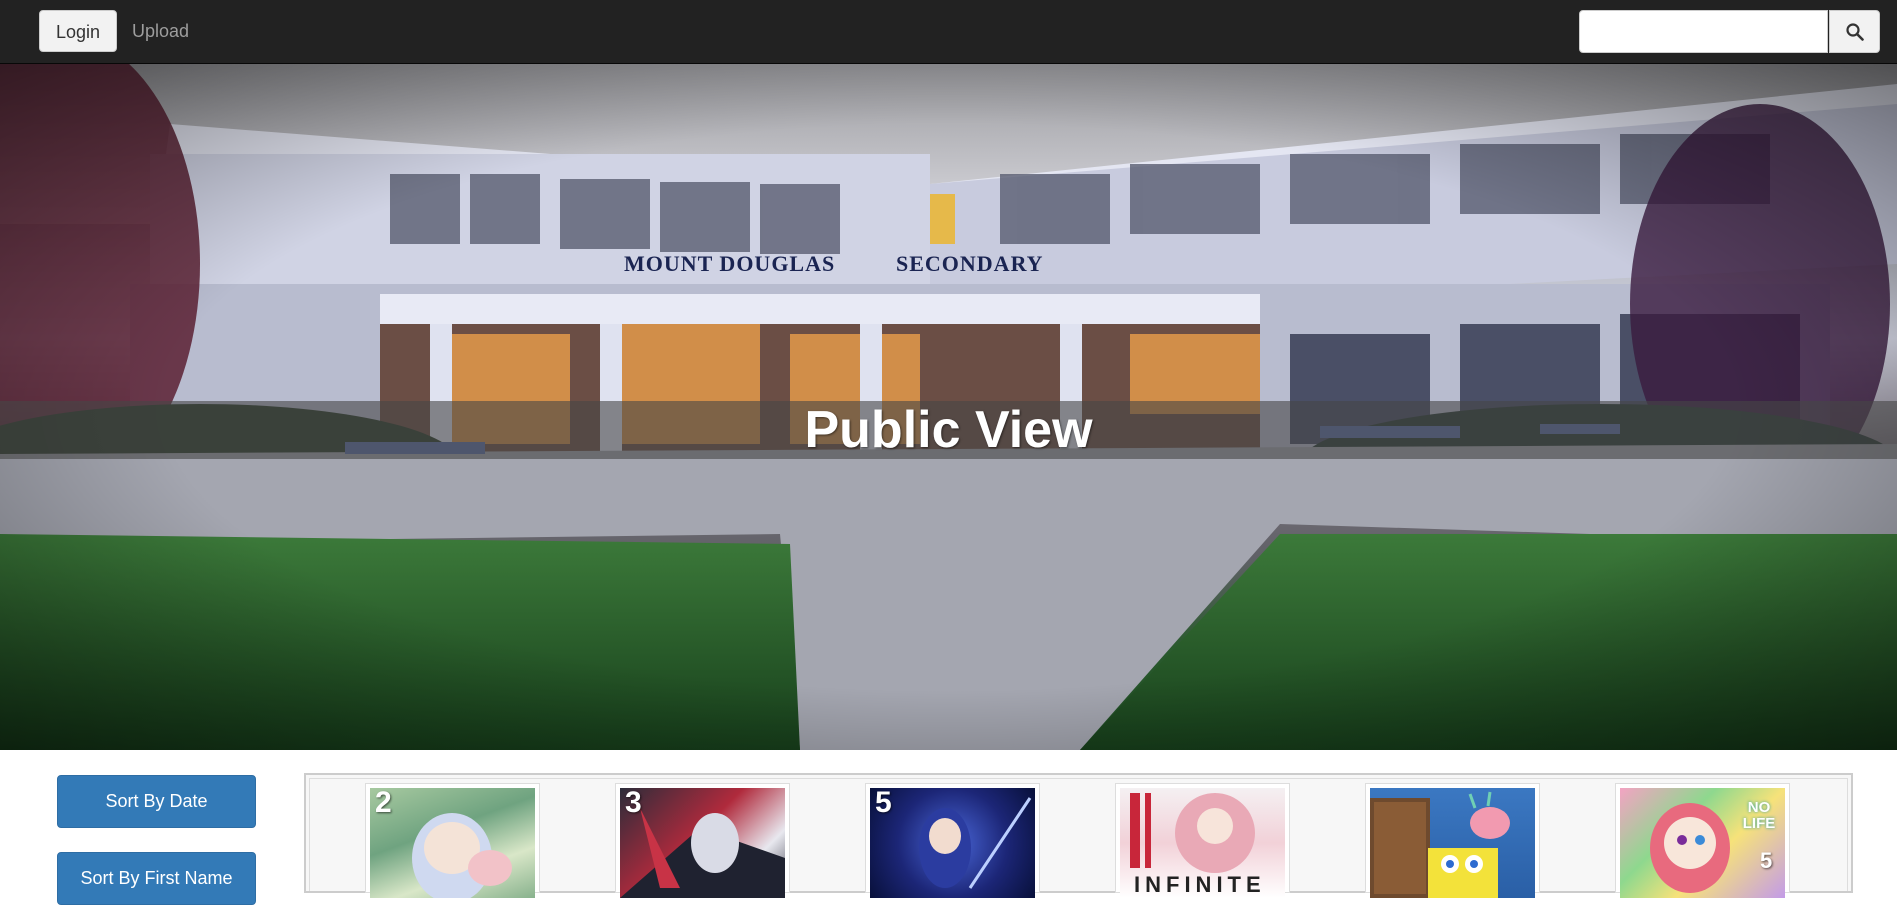 This screenshot has width=1897, height=905. I want to click on gallery-thumbnail, so click(1452, 840).